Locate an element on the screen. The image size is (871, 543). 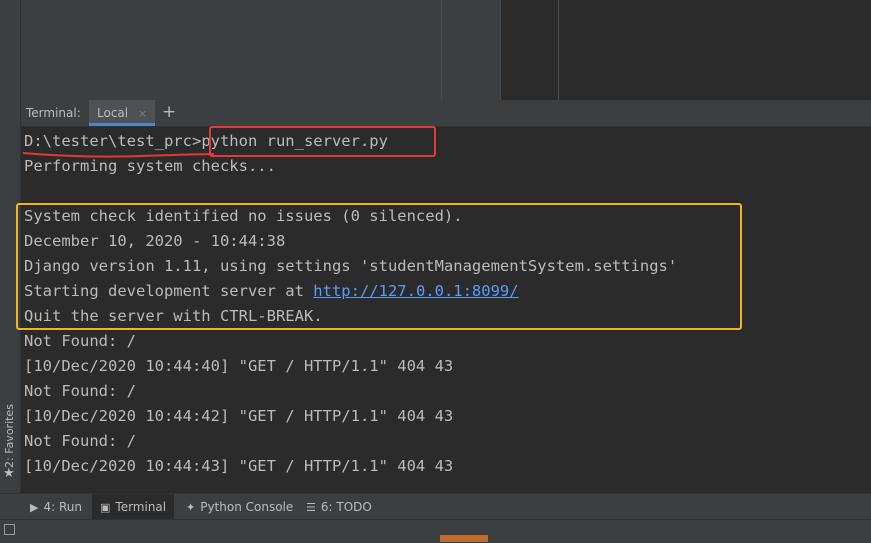
status-bar is located at coordinates (435, 531).